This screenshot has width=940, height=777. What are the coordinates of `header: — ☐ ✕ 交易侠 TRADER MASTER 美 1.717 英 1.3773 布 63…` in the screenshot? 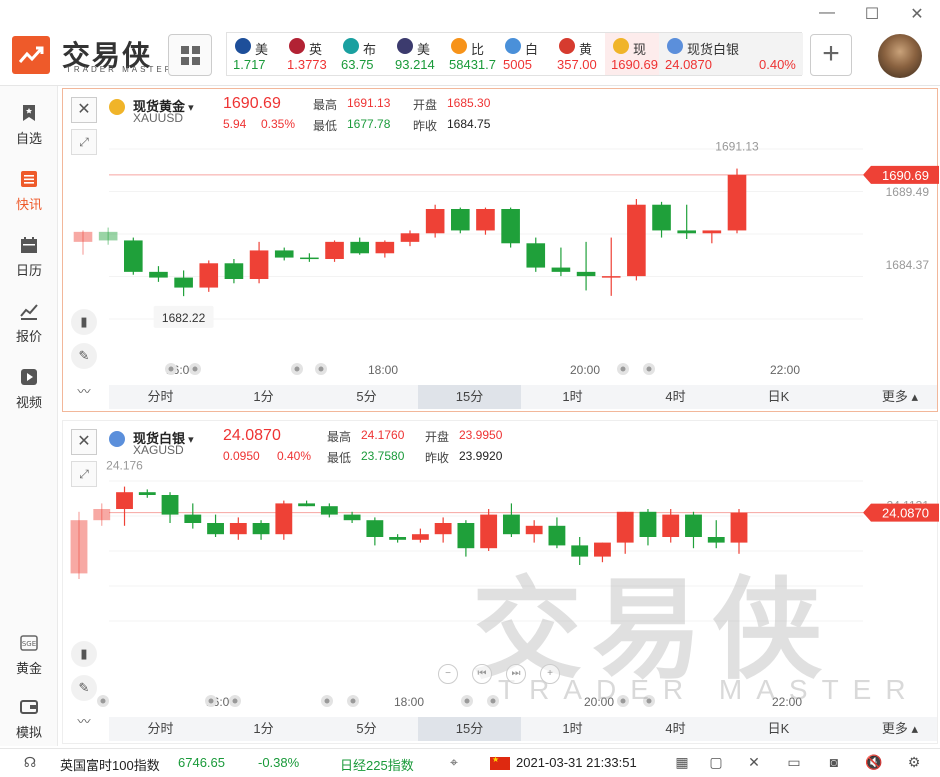 It's located at (470, 43).